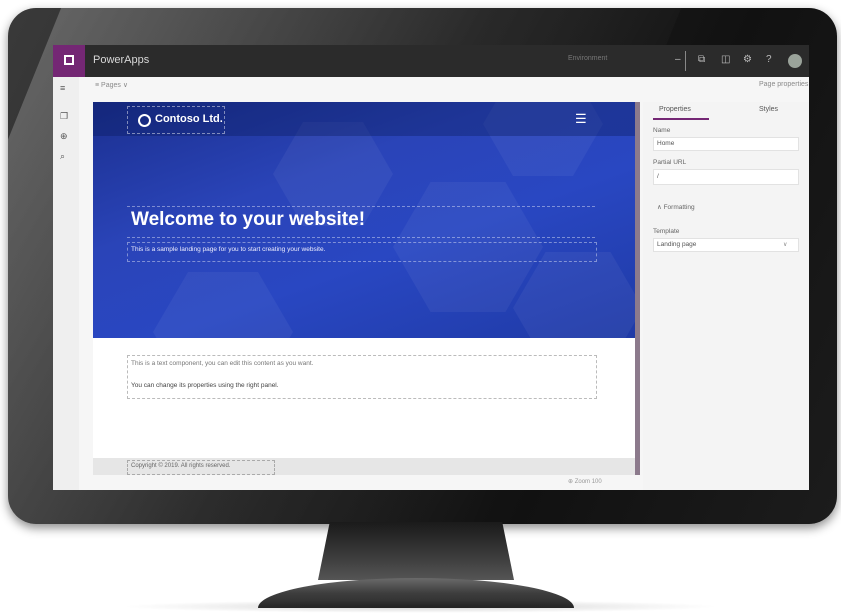 The width and height of the screenshot is (841, 613). I want to click on name-value: Home, so click(666, 143).